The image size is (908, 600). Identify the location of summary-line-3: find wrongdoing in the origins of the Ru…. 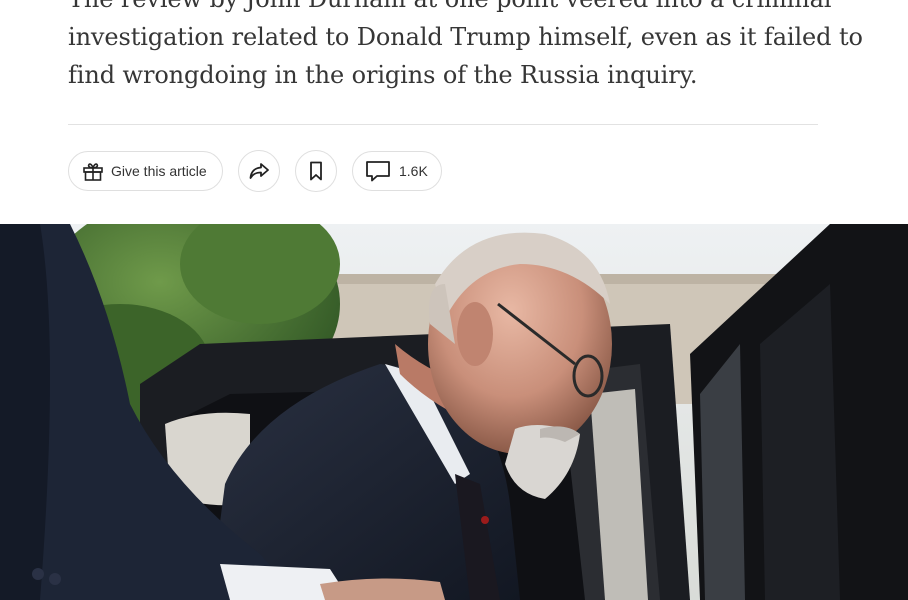
(383, 75).